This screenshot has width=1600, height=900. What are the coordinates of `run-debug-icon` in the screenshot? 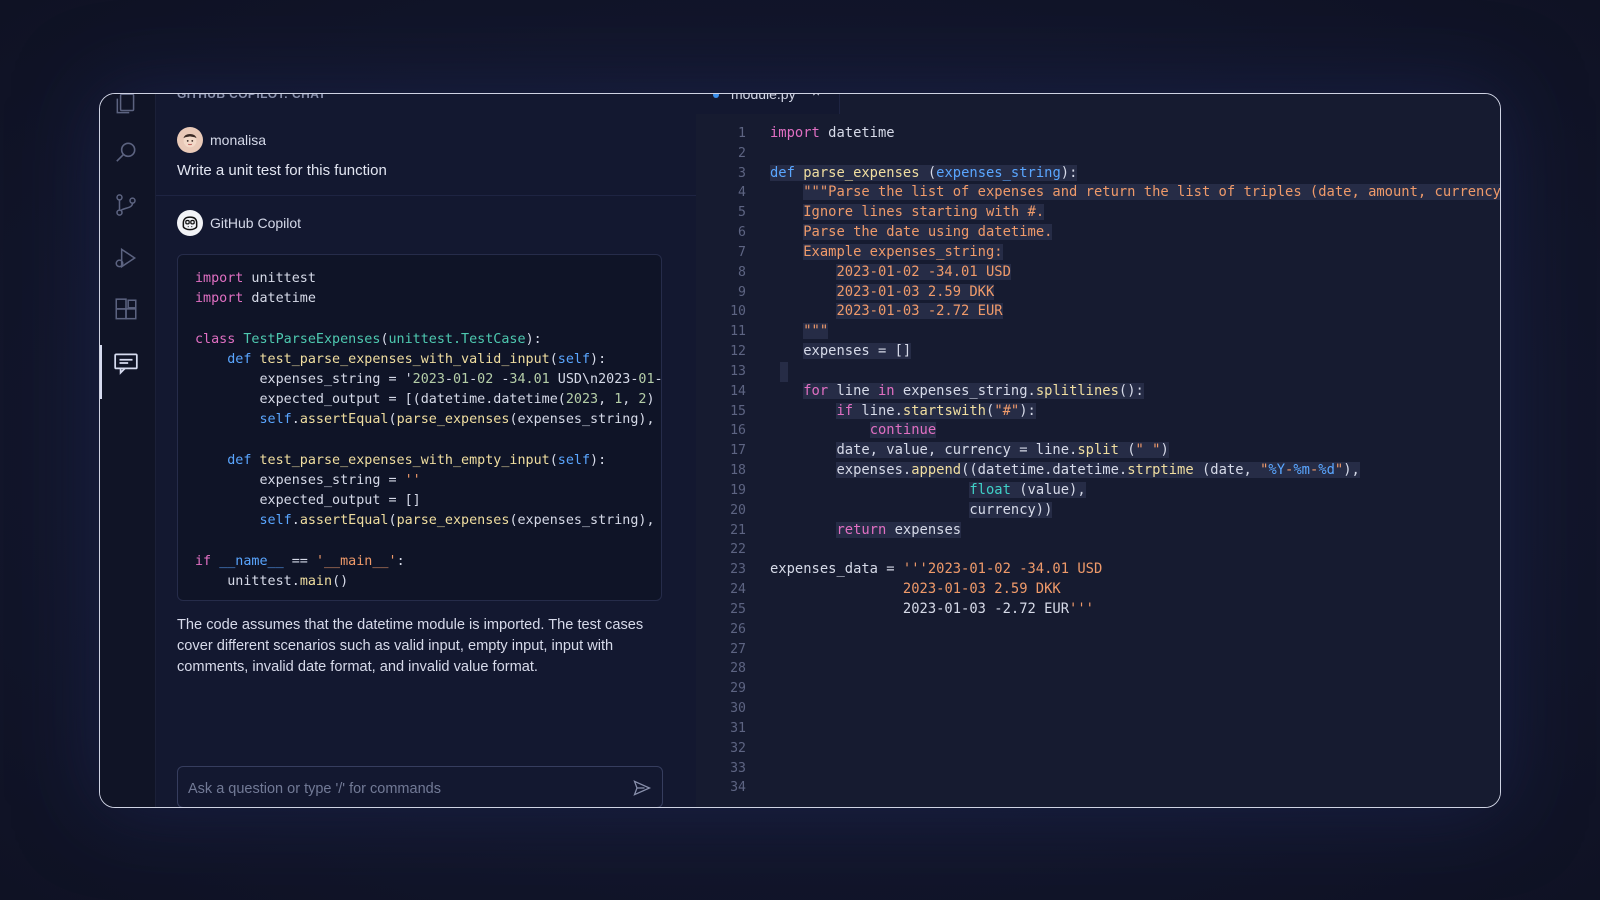 It's located at (126, 258).